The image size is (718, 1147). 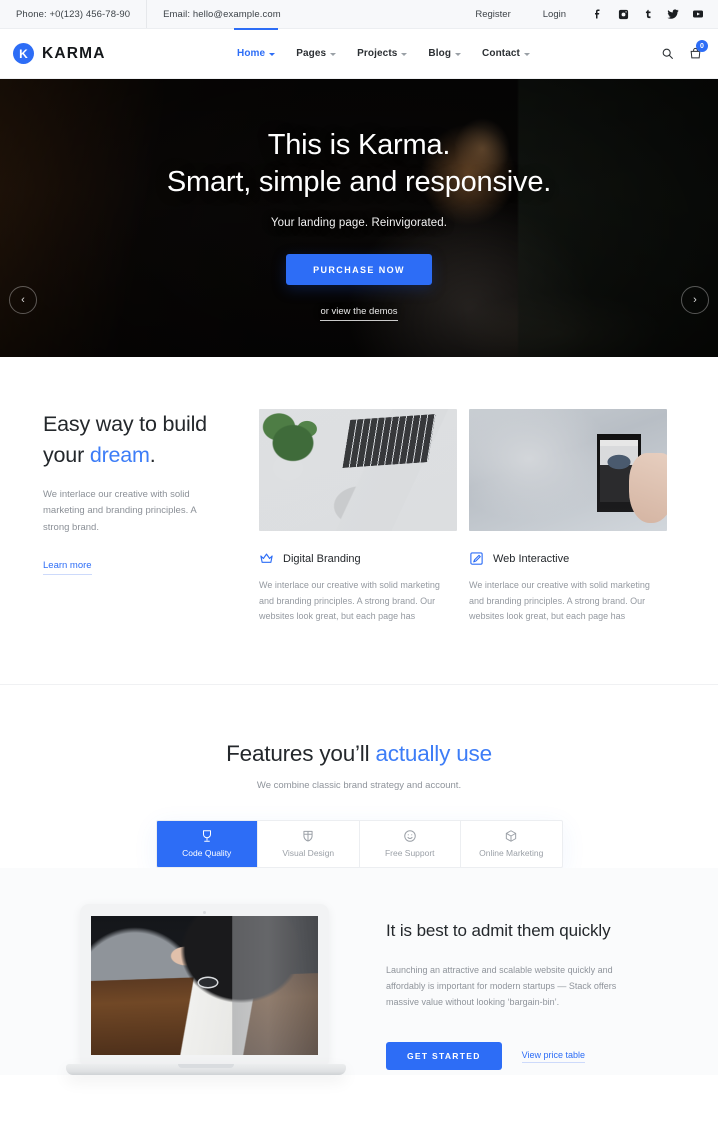 What do you see at coordinates (309, 843) in the screenshot?
I see `tab-visual-design: Visual Design` at bounding box center [309, 843].